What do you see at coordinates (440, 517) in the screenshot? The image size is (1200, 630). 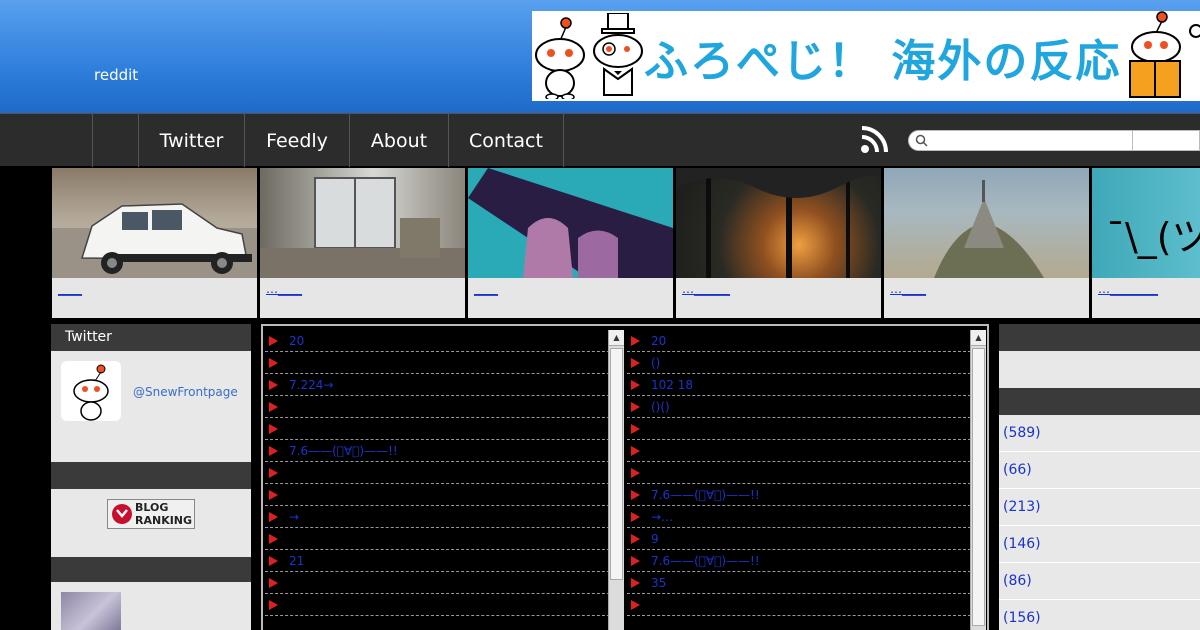 I see `headline-row: →` at bounding box center [440, 517].